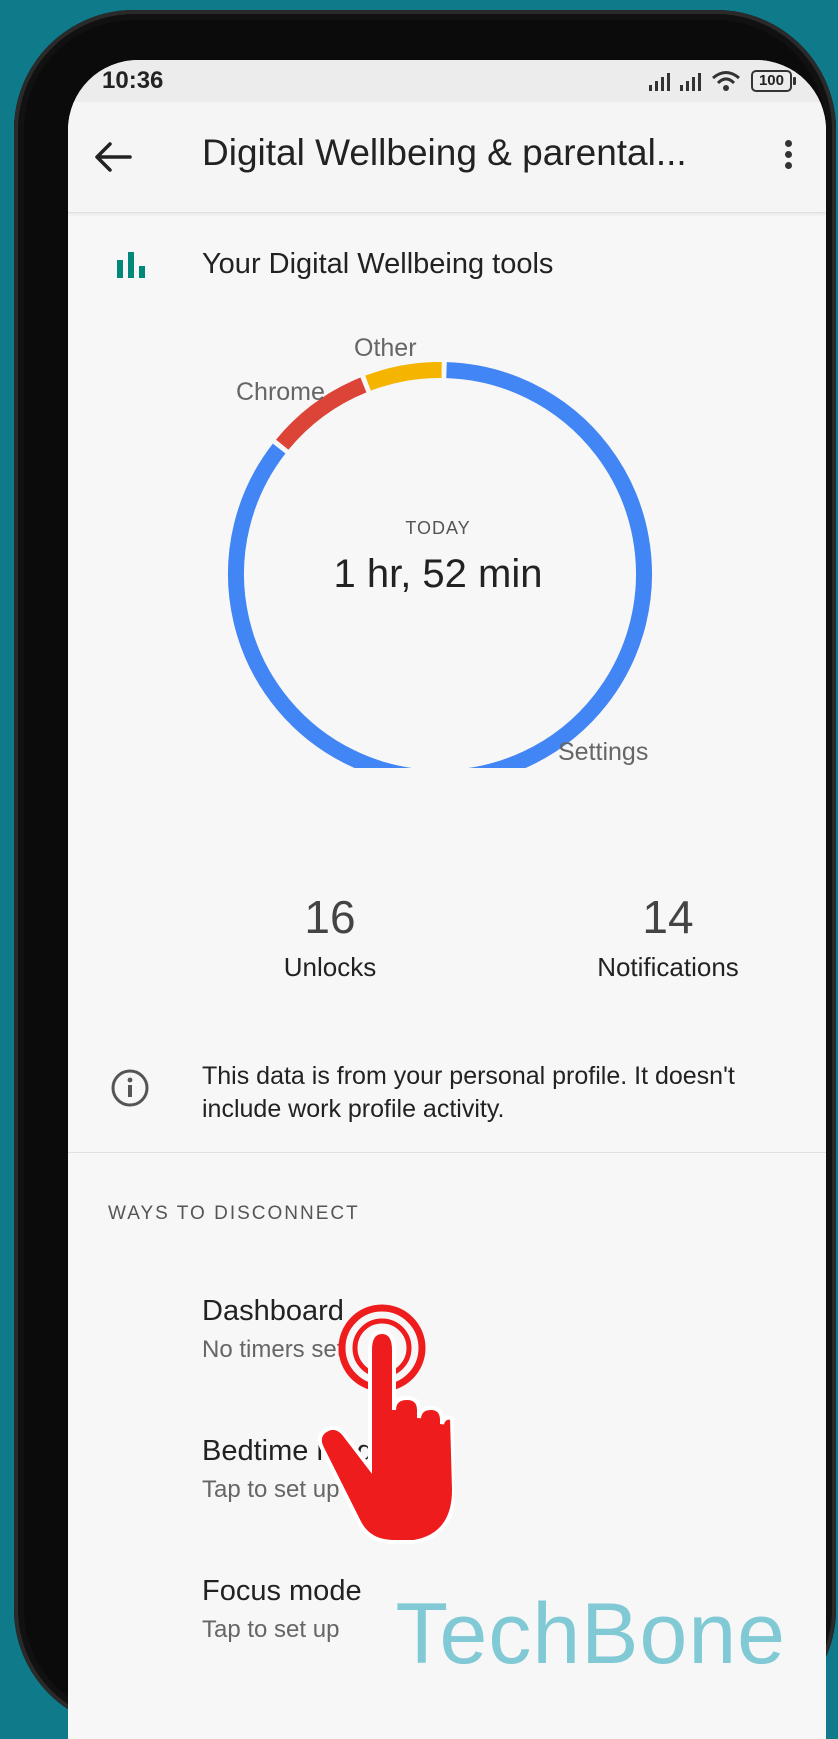  What do you see at coordinates (295, 1451) in the screenshot?
I see `list-item-title: Bedtime mode` at bounding box center [295, 1451].